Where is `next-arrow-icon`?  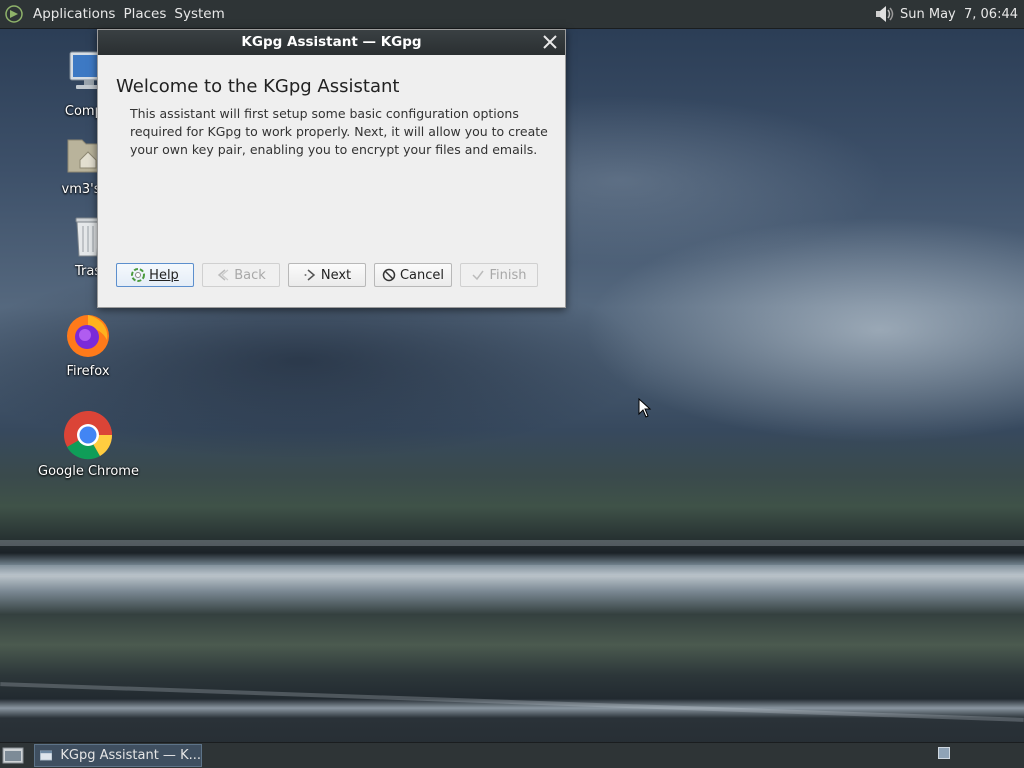
next-arrow-icon is located at coordinates (310, 275).